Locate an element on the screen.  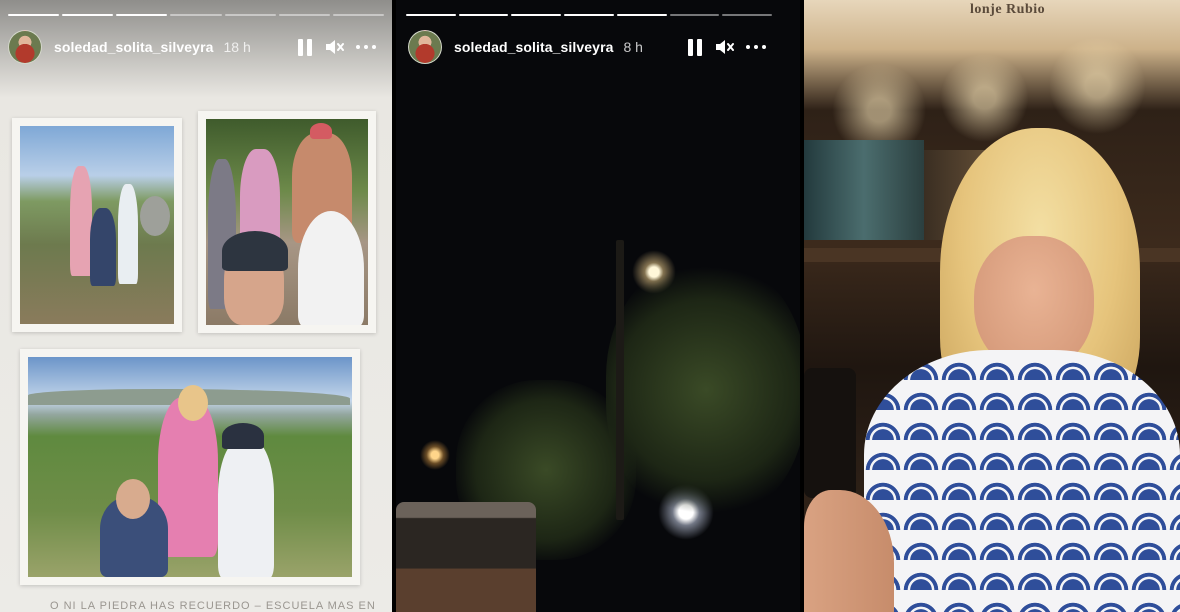
chair is located at coordinates (830, 433).